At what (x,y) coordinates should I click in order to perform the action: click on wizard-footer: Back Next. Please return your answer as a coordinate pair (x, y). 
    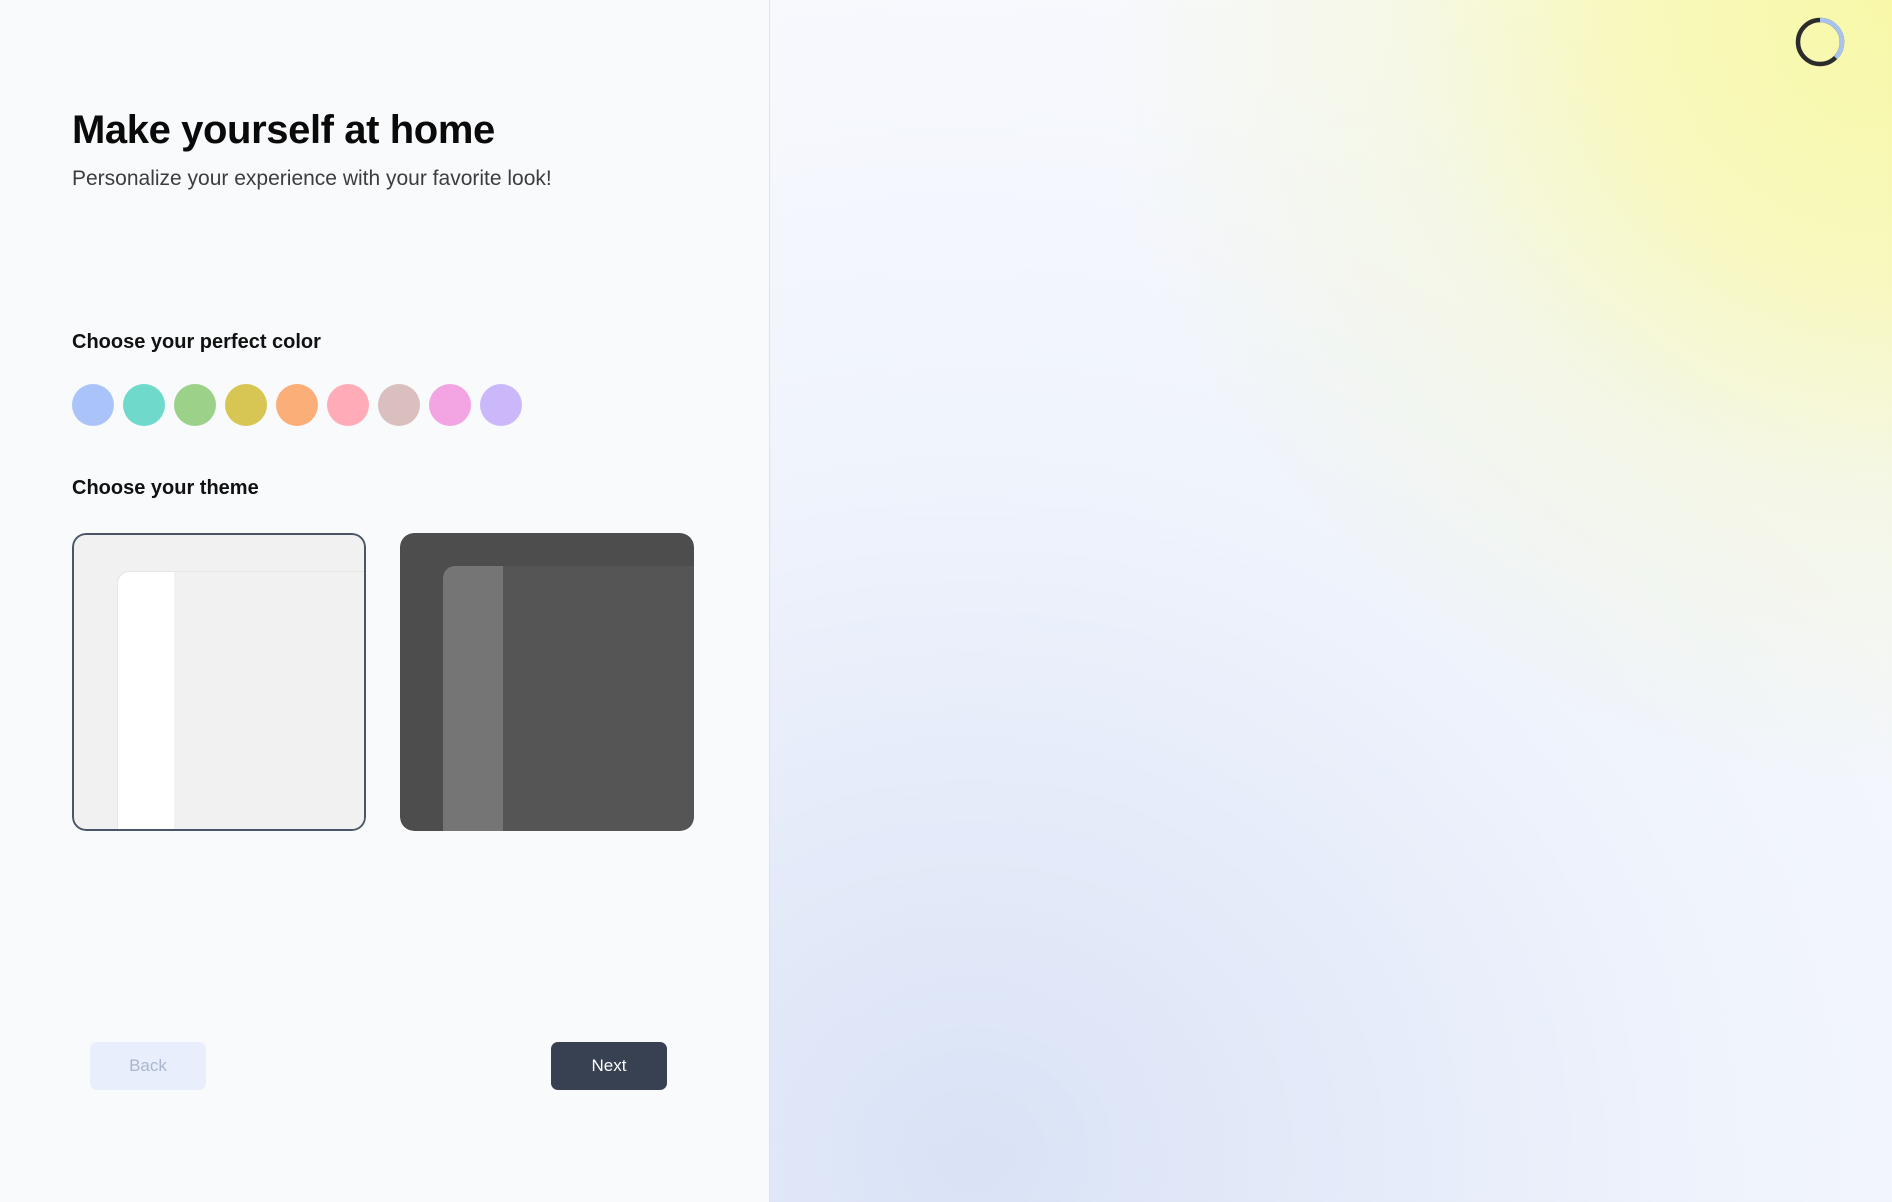
    Looking at the image, I should click on (372, 1066).